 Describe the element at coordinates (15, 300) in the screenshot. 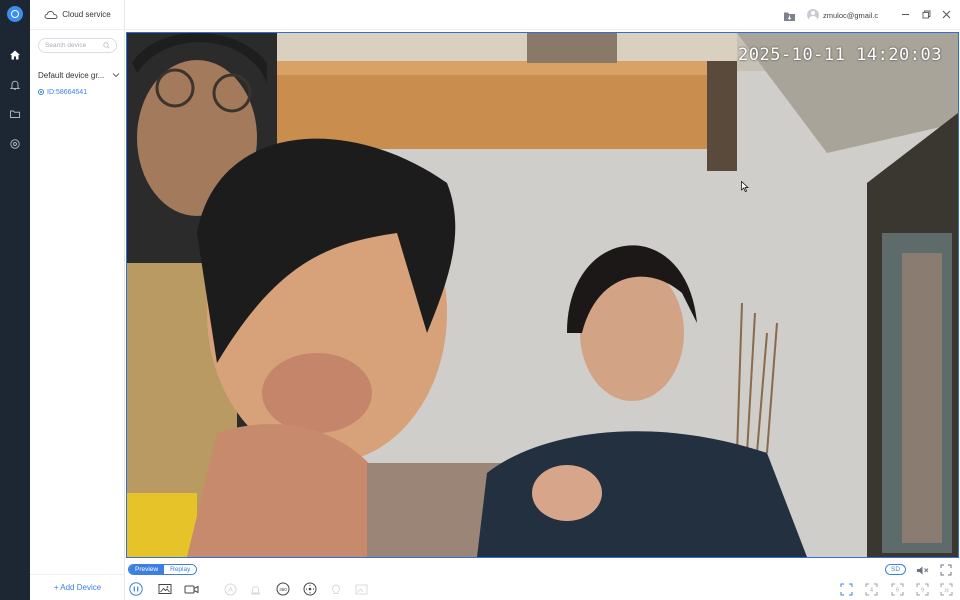

I see `nav-rail` at that location.